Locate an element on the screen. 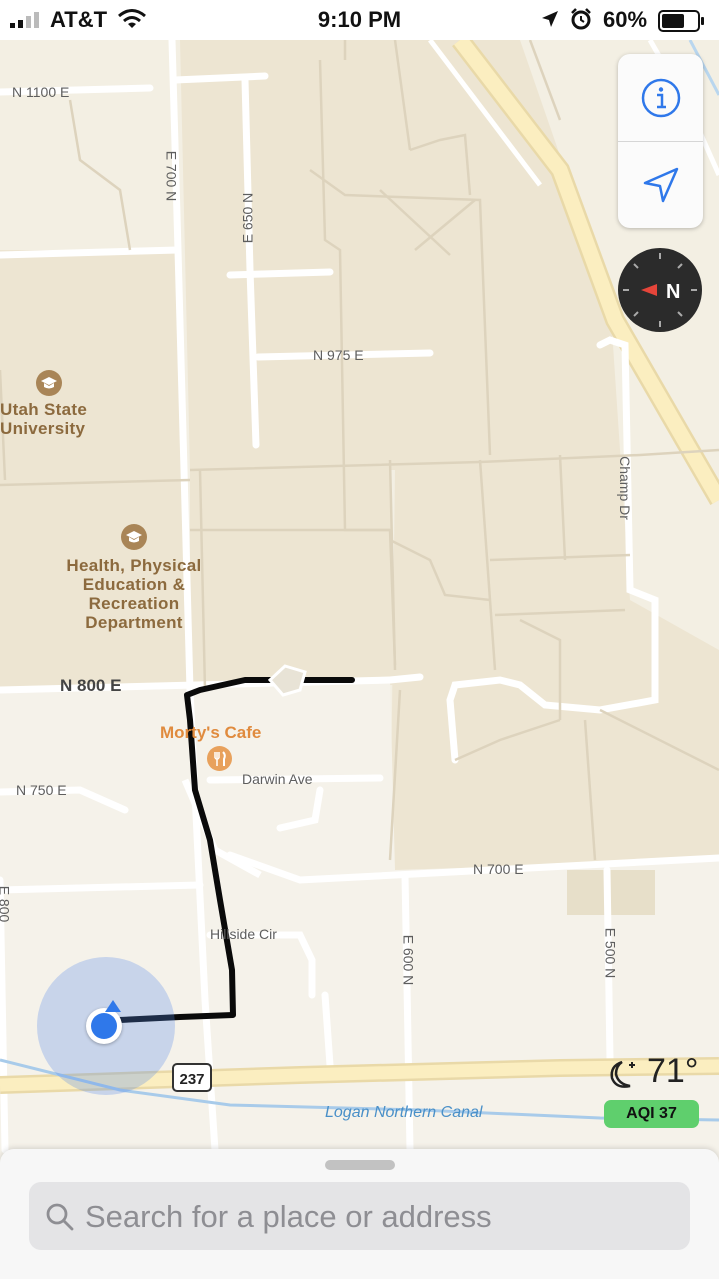  place-line: Health, Physical is located at coordinates (134, 565).